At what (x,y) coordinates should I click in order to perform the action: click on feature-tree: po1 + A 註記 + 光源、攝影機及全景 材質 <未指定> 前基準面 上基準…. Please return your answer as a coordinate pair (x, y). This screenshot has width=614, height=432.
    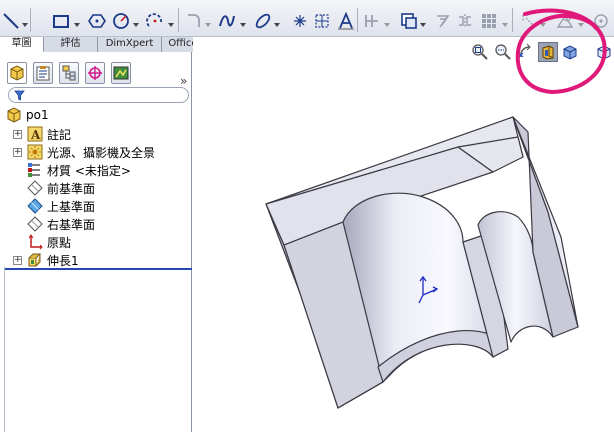
    Looking at the image, I should click on (96, 189).